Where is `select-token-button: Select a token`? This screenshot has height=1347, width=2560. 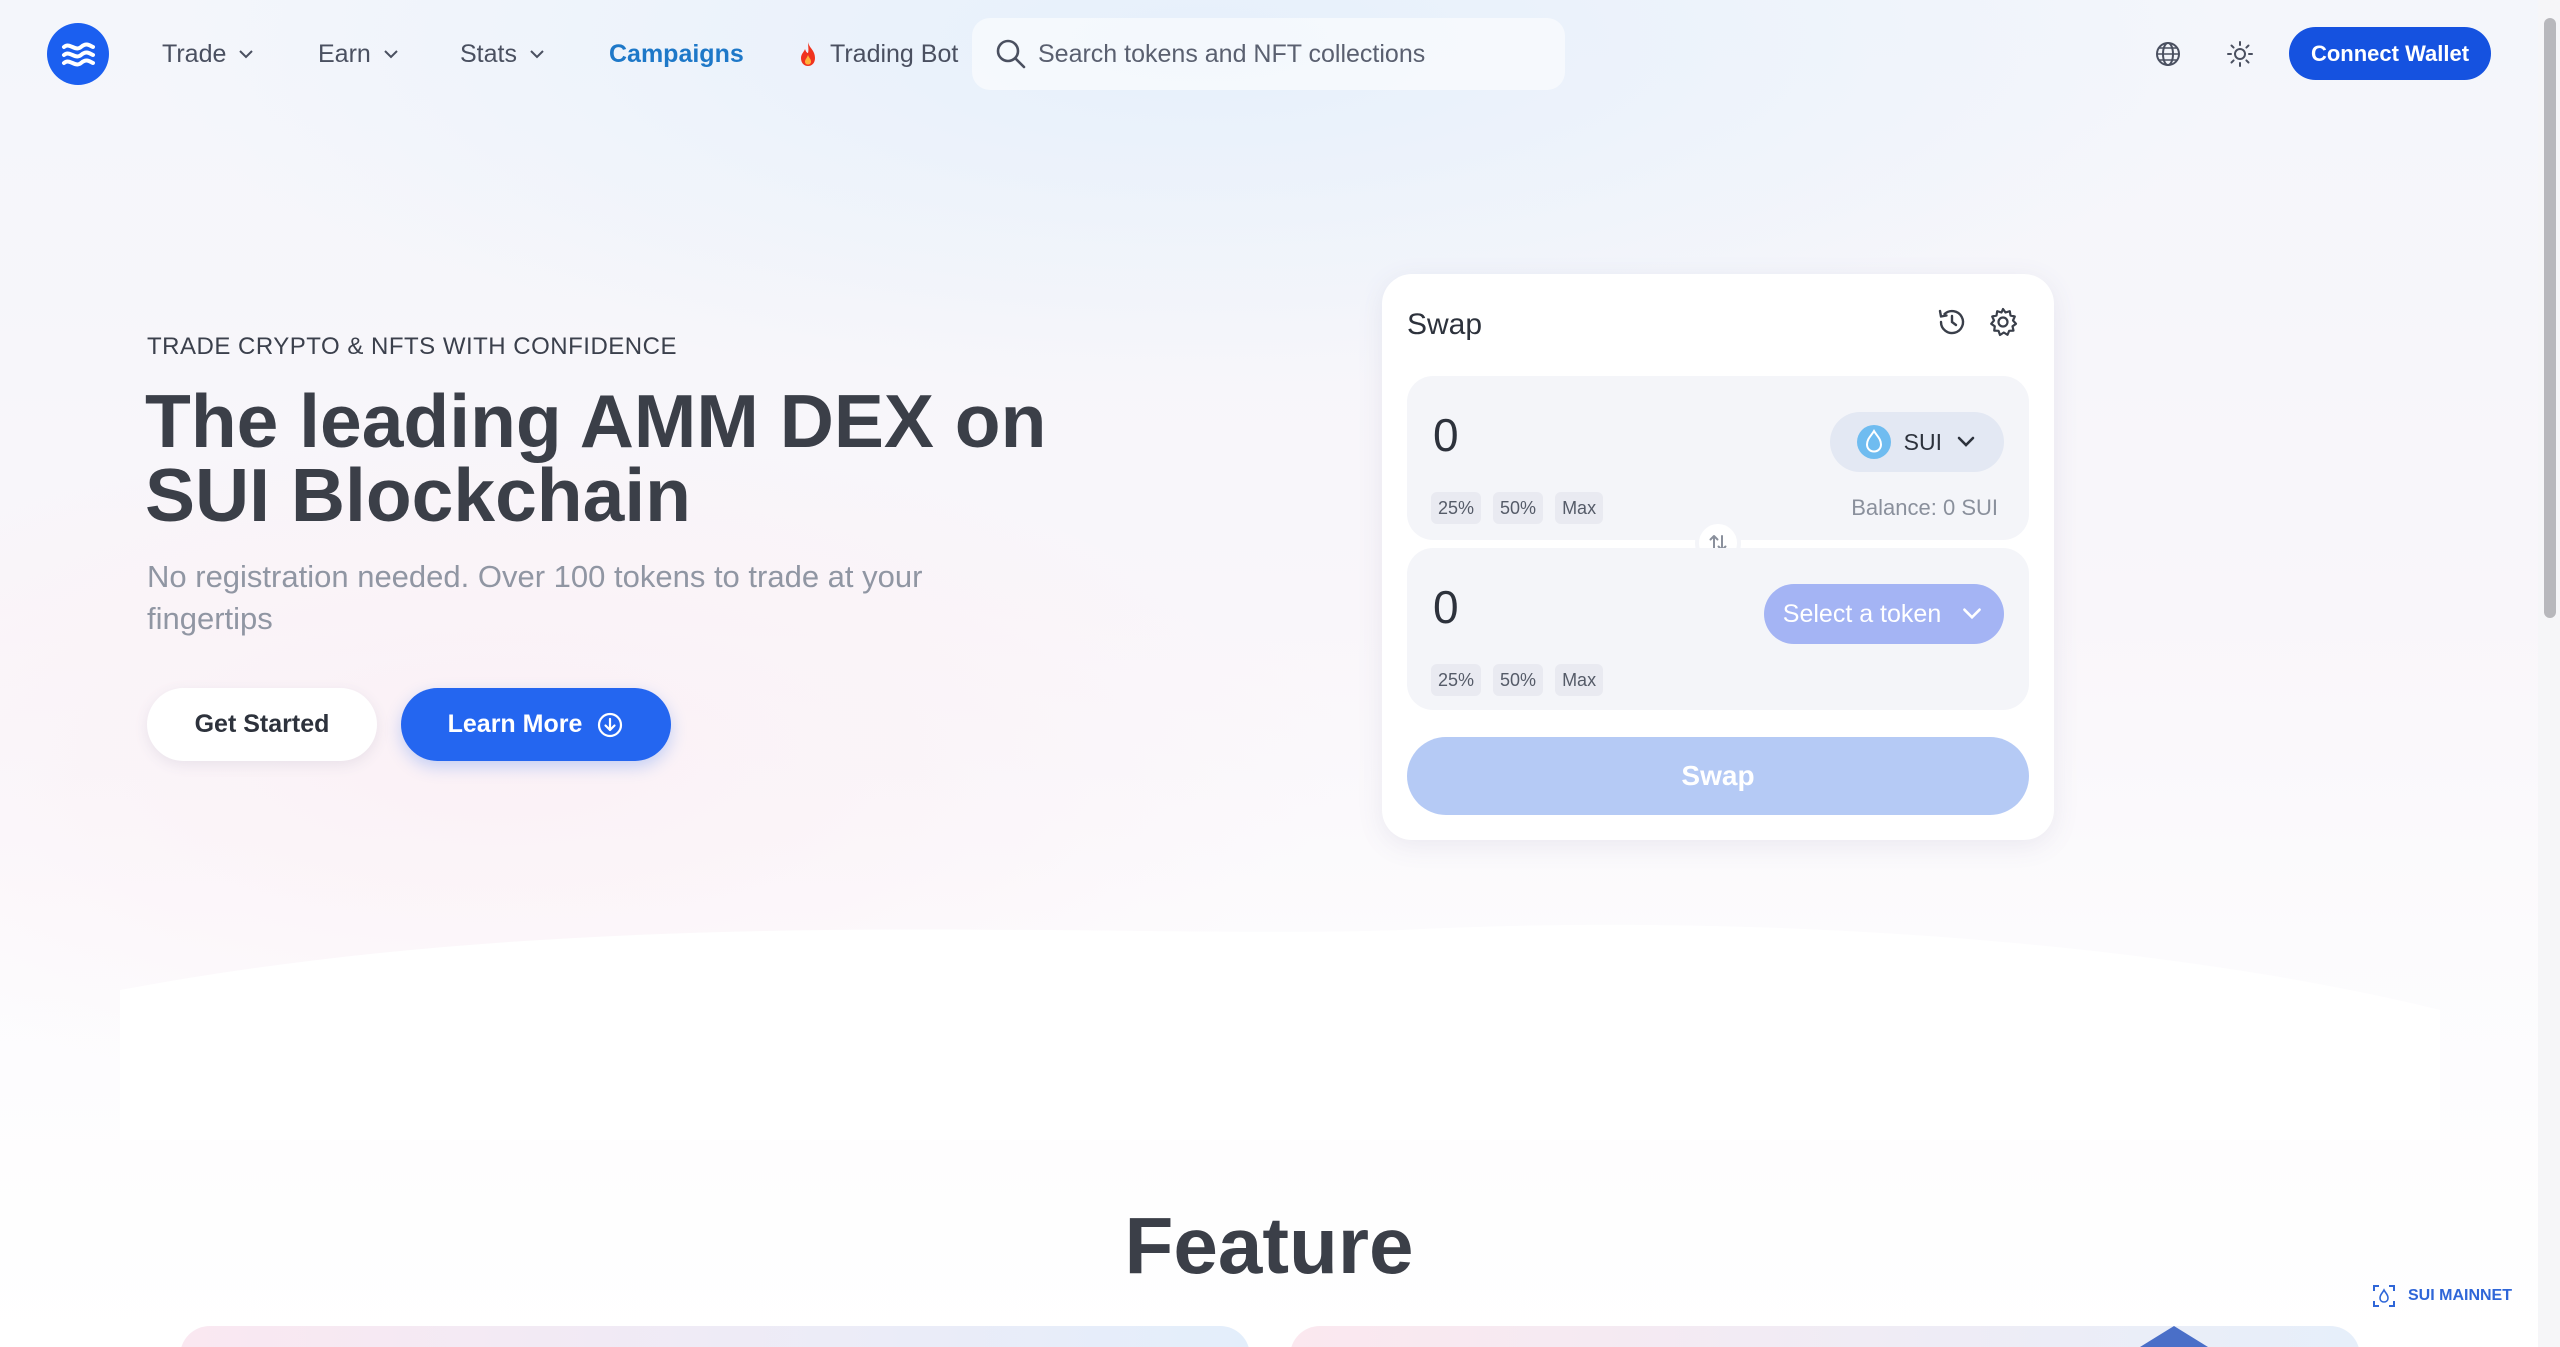
select-token-button: Select a token is located at coordinates (1884, 614).